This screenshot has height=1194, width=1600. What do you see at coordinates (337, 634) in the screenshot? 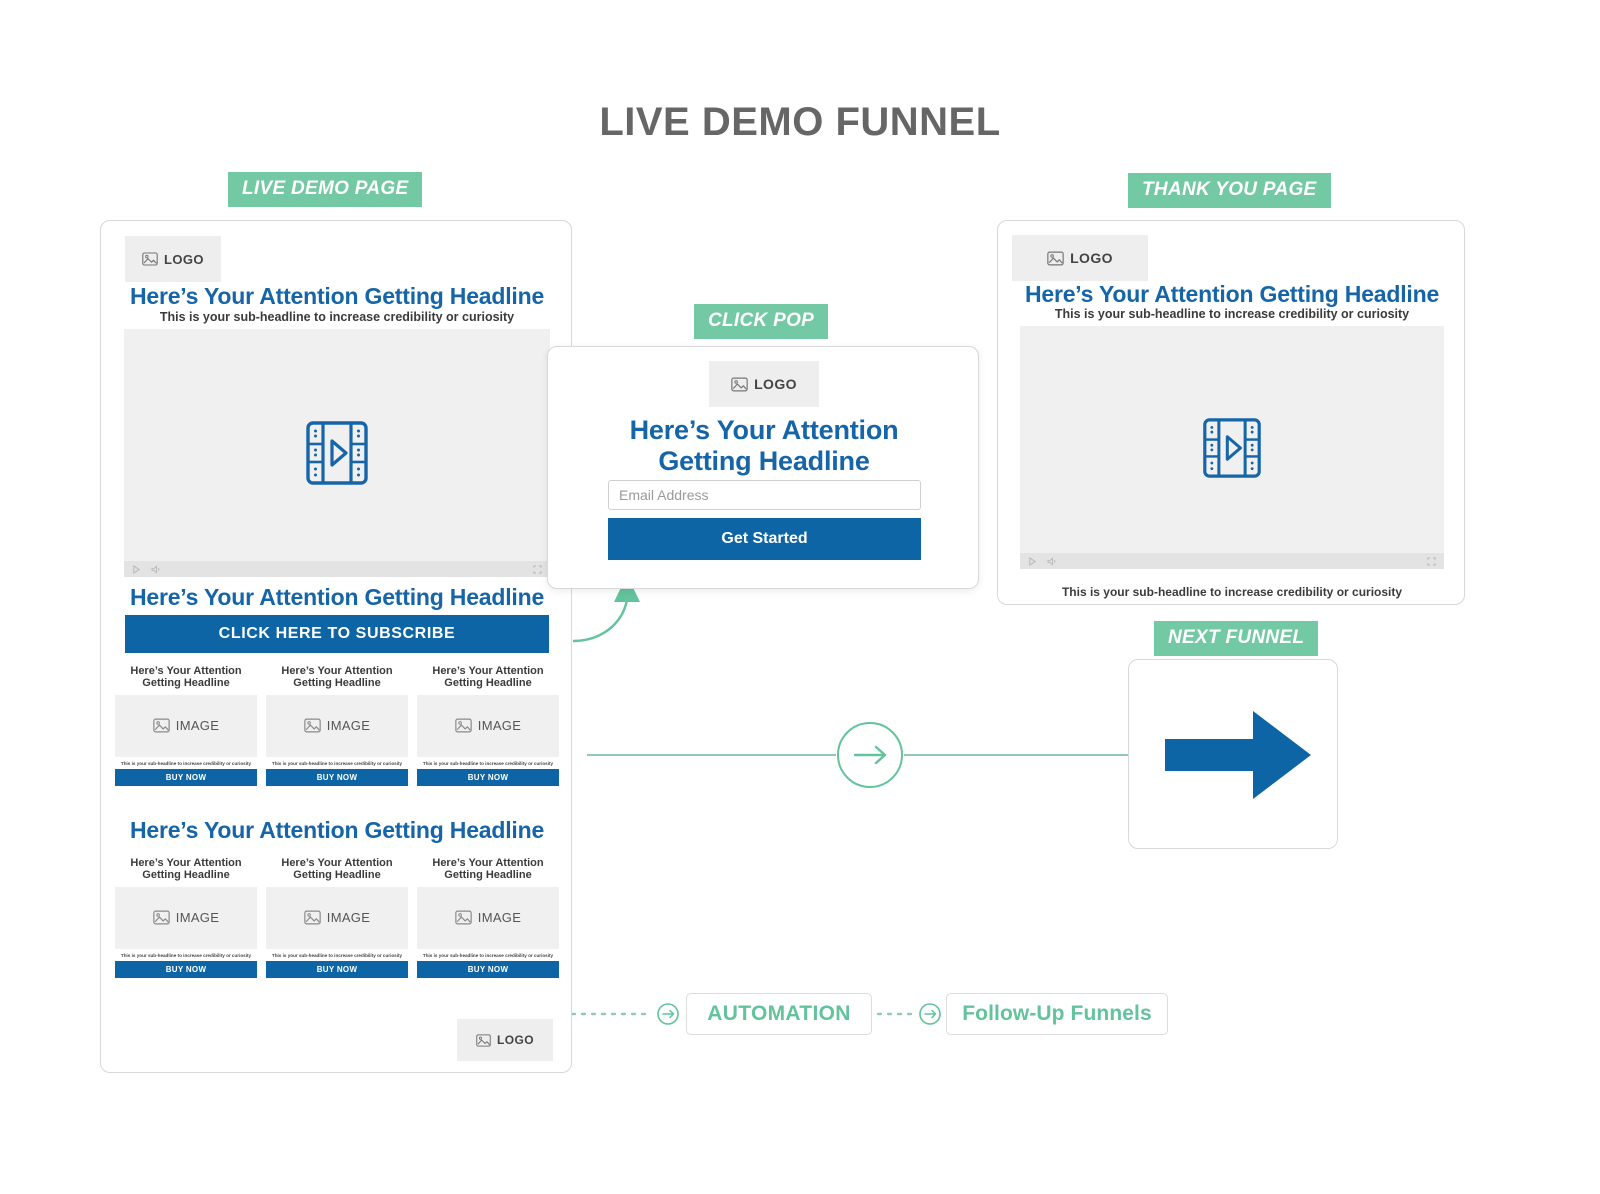
I see `subscribe-button: CLICK HERE TO SUBSCRIBE` at bounding box center [337, 634].